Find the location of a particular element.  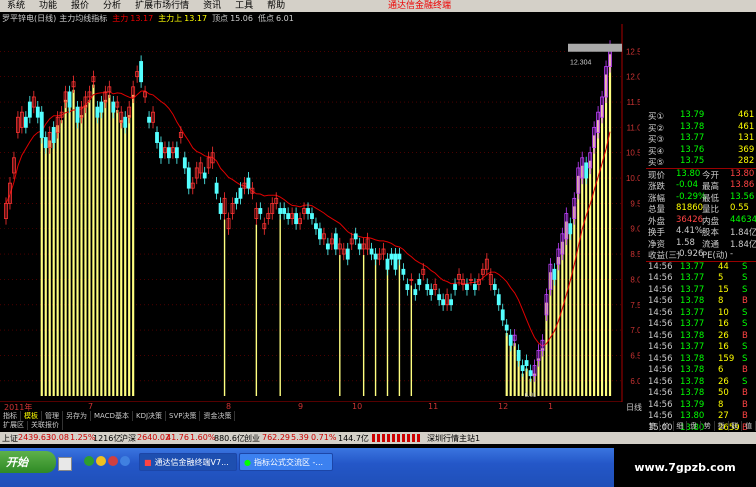

rtab-zhi2: 值 is located at coordinates (749, 426).